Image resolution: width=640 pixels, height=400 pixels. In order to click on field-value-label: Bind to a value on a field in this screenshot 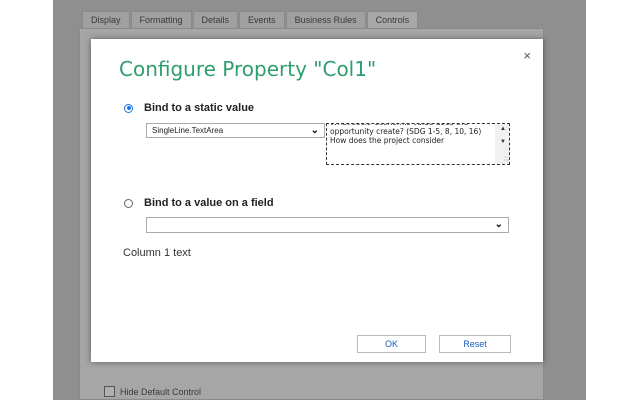, I will do `click(209, 203)`.